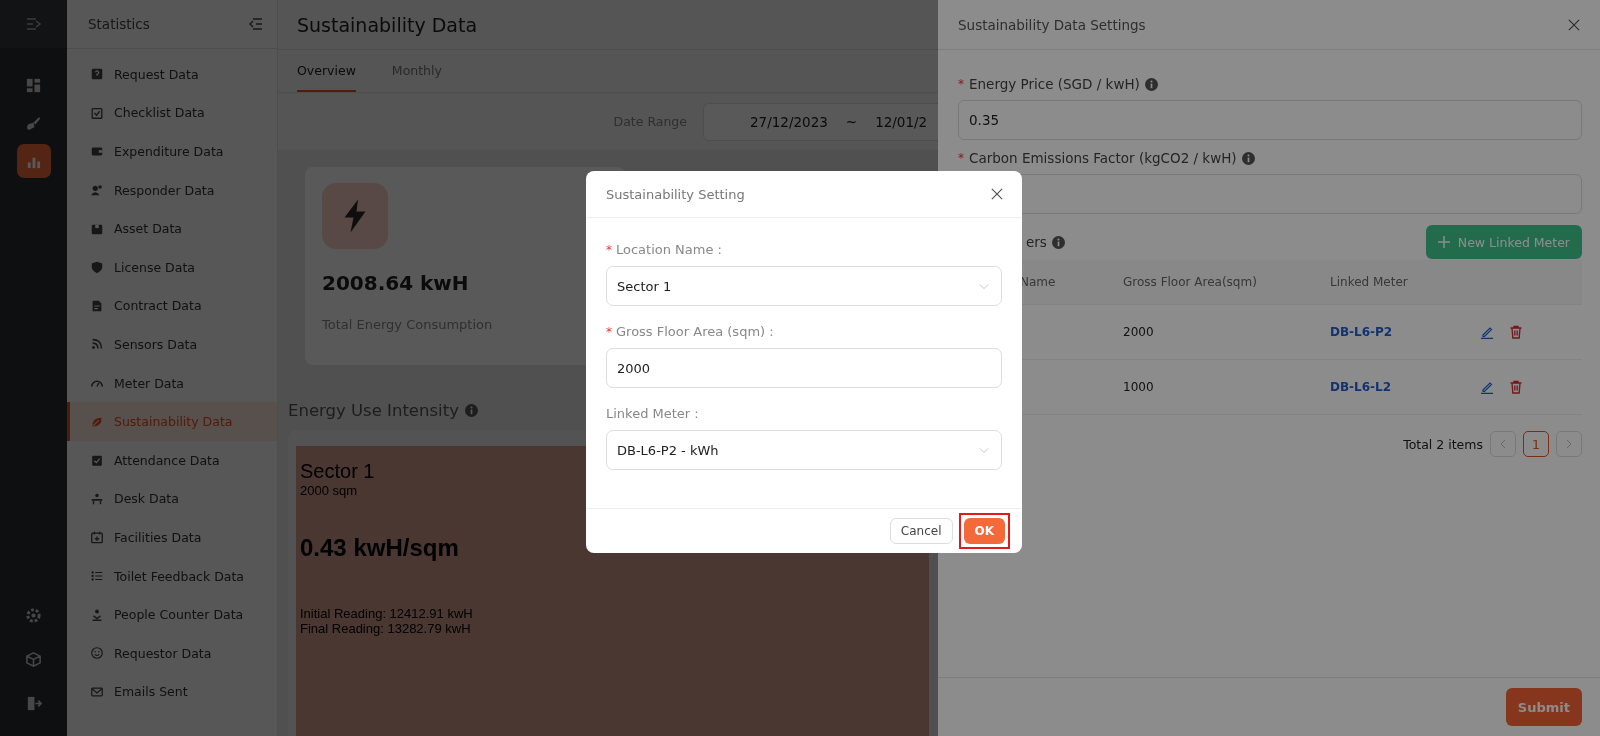 The height and width of the screenshot is (736, 1600). Describe the element at coordinates (921, 531) in the screenshot. I see `cancel-button: Cancel` at that location.